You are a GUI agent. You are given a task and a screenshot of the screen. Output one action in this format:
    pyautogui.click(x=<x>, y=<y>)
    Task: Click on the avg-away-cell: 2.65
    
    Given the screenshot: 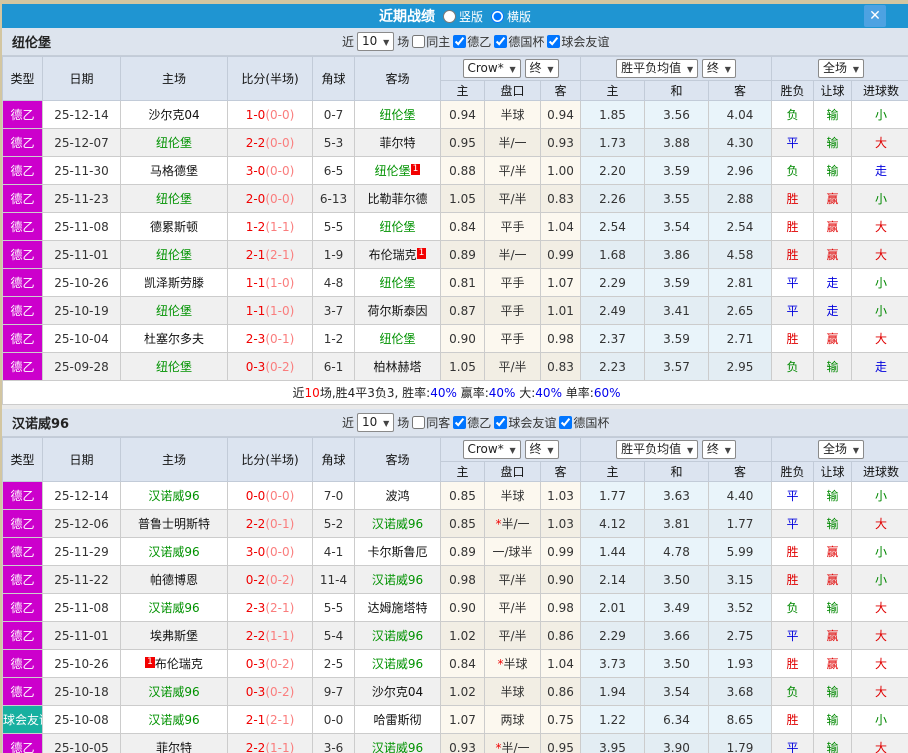 What is the action you would take?
    pyautogui.click(x=740, y=310)
    